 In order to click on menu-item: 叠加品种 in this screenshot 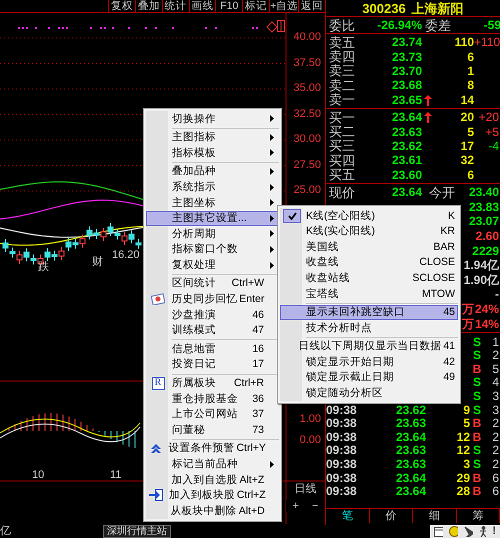, I will do `click(212, 172)`.